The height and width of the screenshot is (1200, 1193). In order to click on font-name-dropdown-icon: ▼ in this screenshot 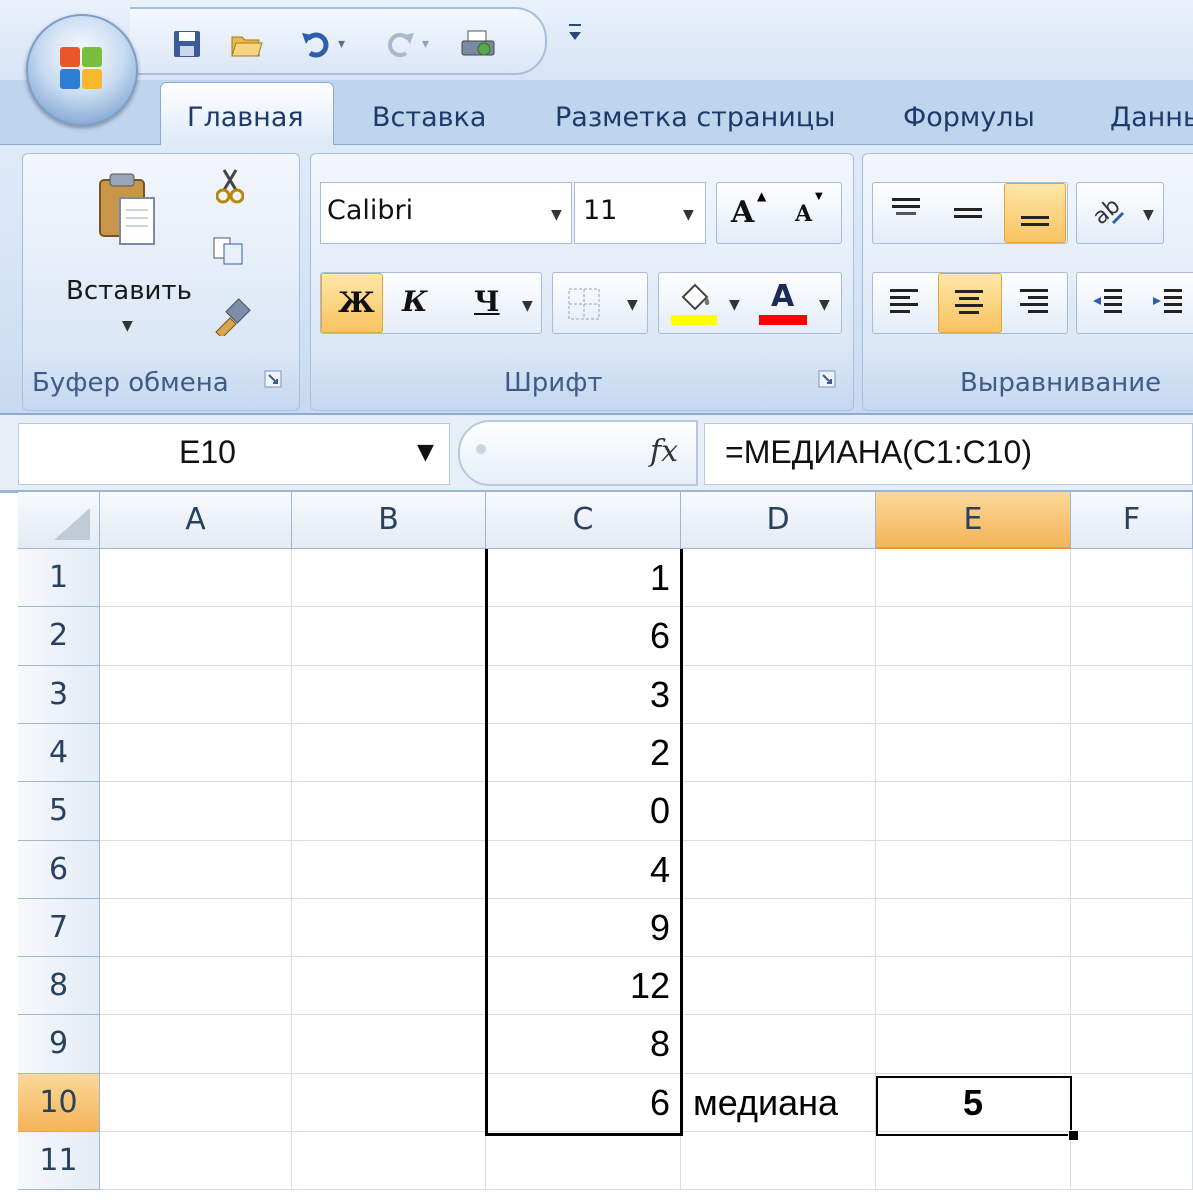, I will do `click(556, 215)`.